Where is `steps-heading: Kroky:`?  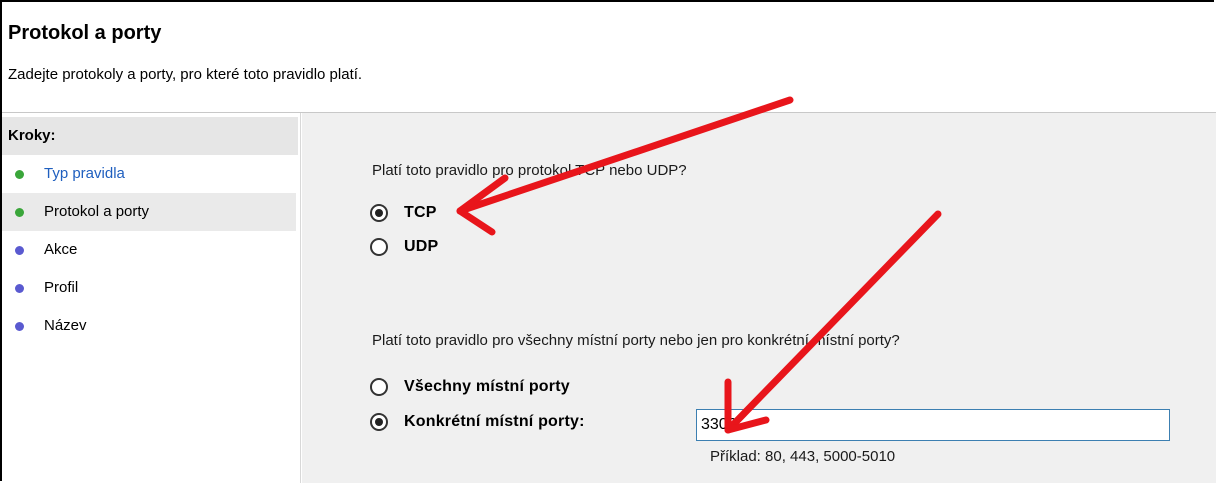 steps-heading: Kroky: is located at coordinates (150, 136).